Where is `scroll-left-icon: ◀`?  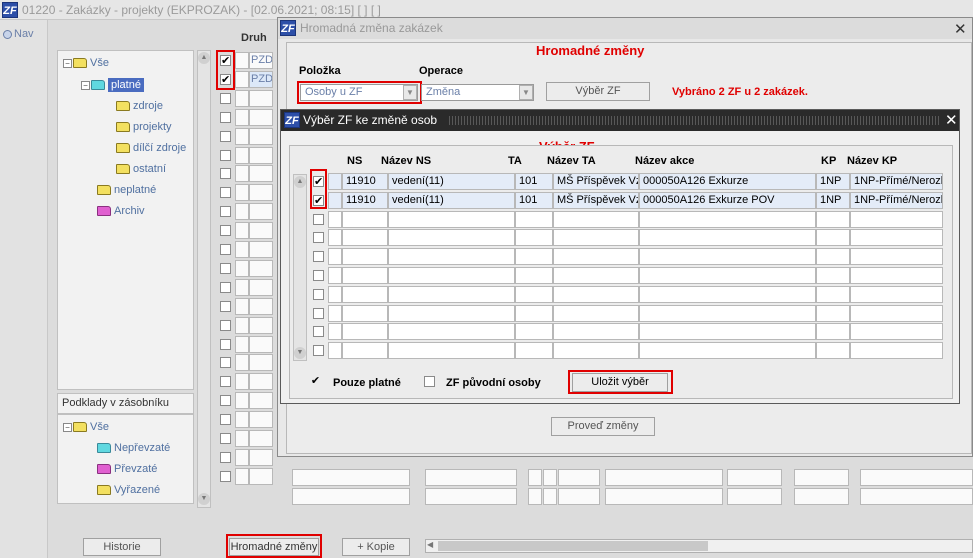 scroll-left-icon: ◀ is located at coordinates (430, 544).